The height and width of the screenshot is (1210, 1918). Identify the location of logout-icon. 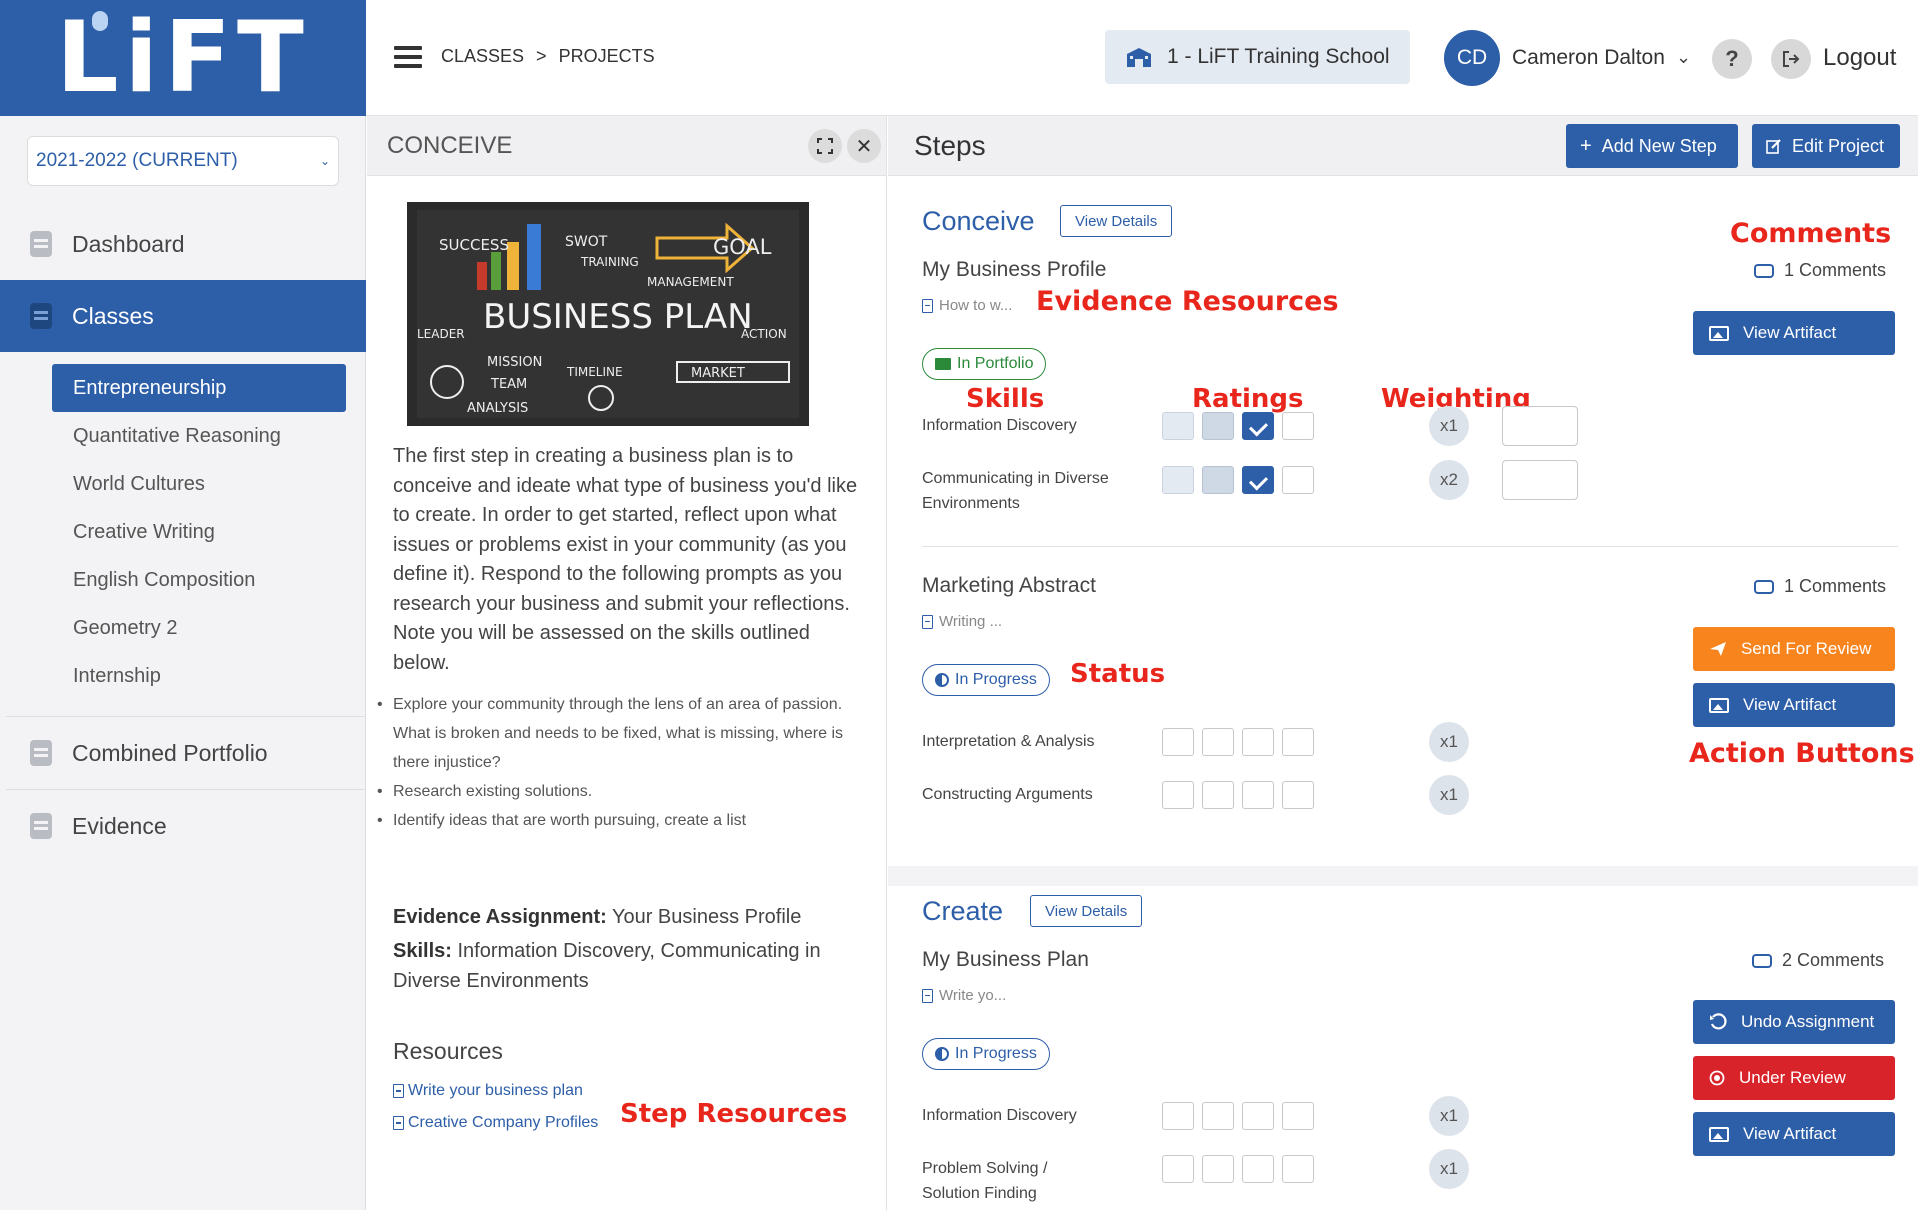
(1791, 59).